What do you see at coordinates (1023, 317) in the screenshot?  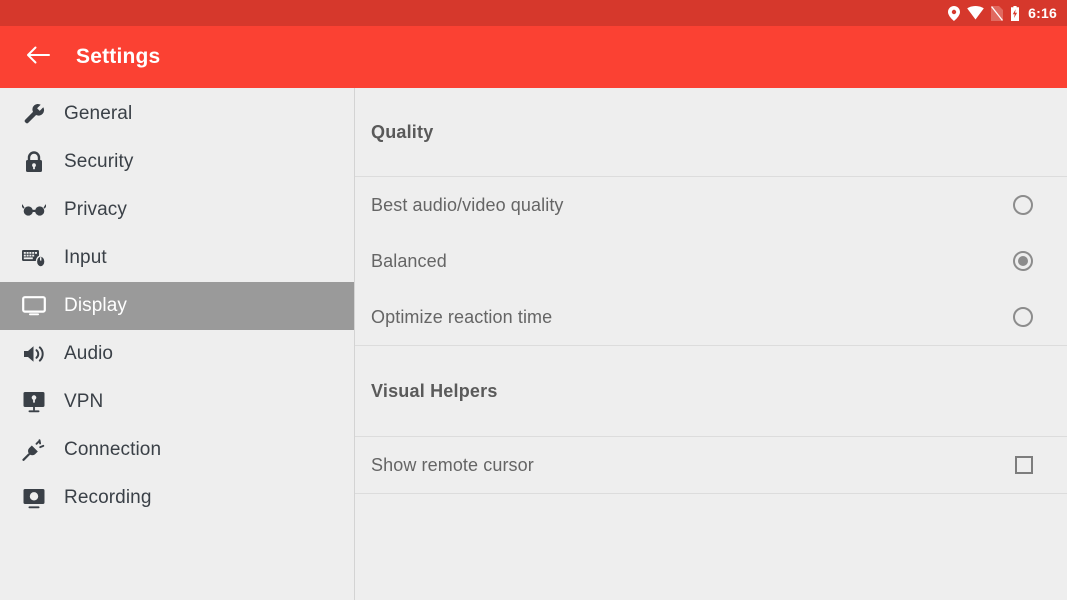 I see `radio-optimize-reaction-time` at bounding box center [1023, 317].